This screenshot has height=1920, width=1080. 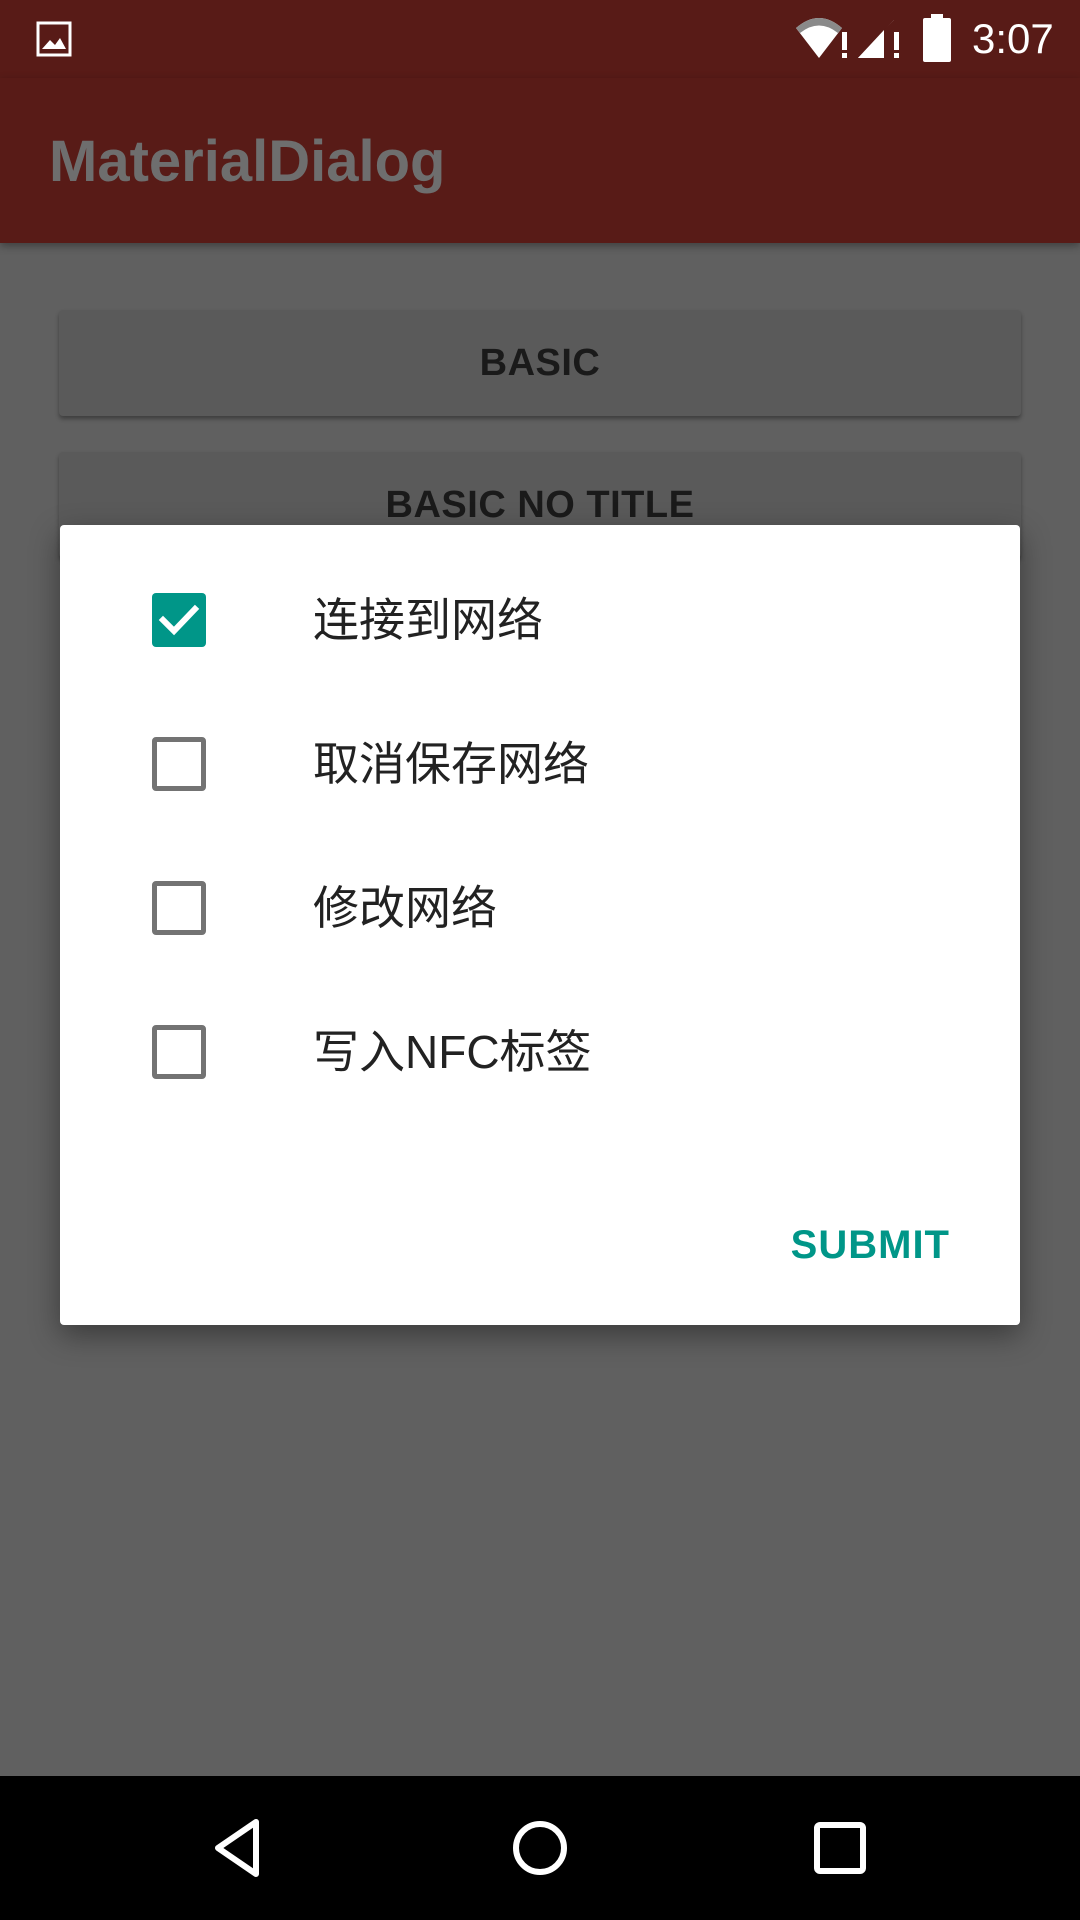 What do you see at coordinates (428, 620) in the screenshot?
I see `option-label: 连接到网络` at bounding box center [428, 620].